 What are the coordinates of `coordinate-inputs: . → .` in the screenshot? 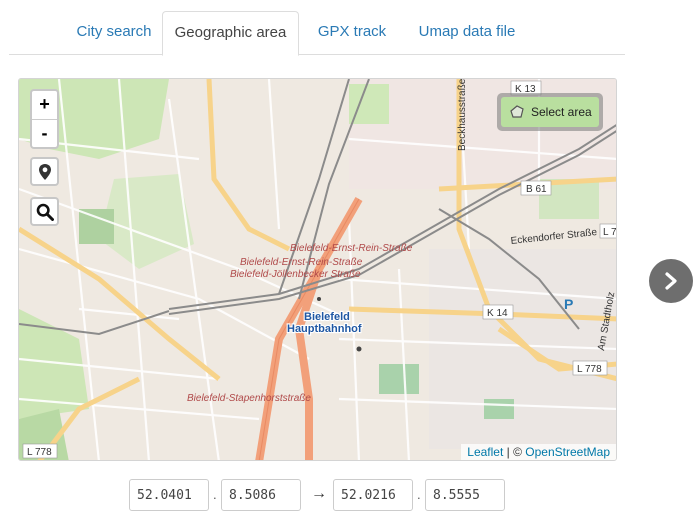 It's located at (348, 495).